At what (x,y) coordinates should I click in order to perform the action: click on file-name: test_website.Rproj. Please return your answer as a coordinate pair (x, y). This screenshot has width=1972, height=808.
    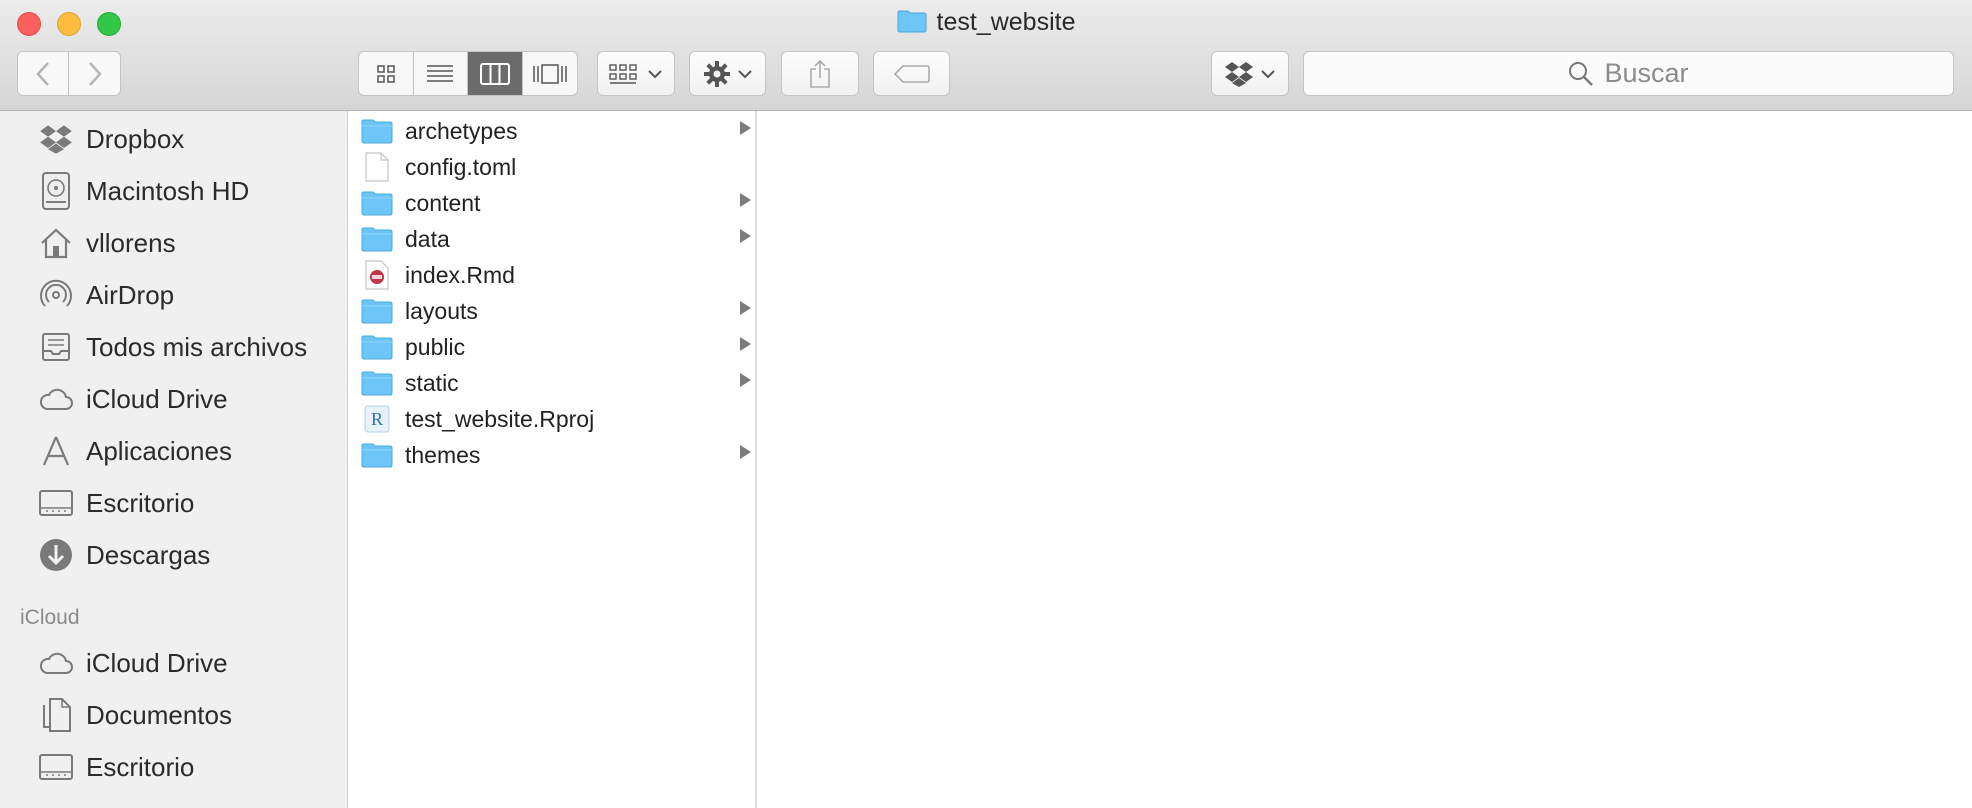
    Looking at the image, I should click on (500, 418).